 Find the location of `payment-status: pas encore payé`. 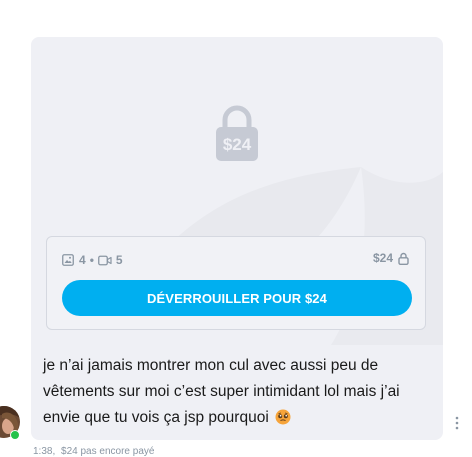

payment-status: pas encore payé is located at coordinates (117, 451).